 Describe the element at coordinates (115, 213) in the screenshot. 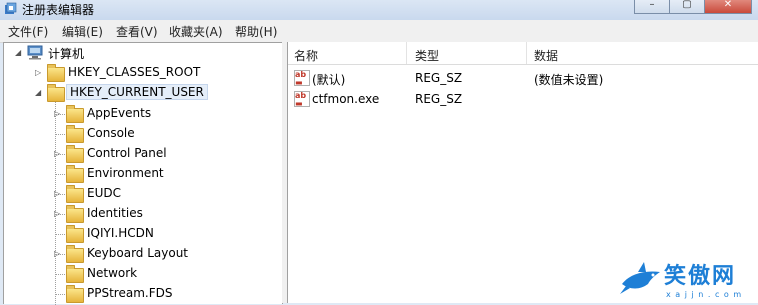

I see `tree-label-subkey: Identities` at that location.